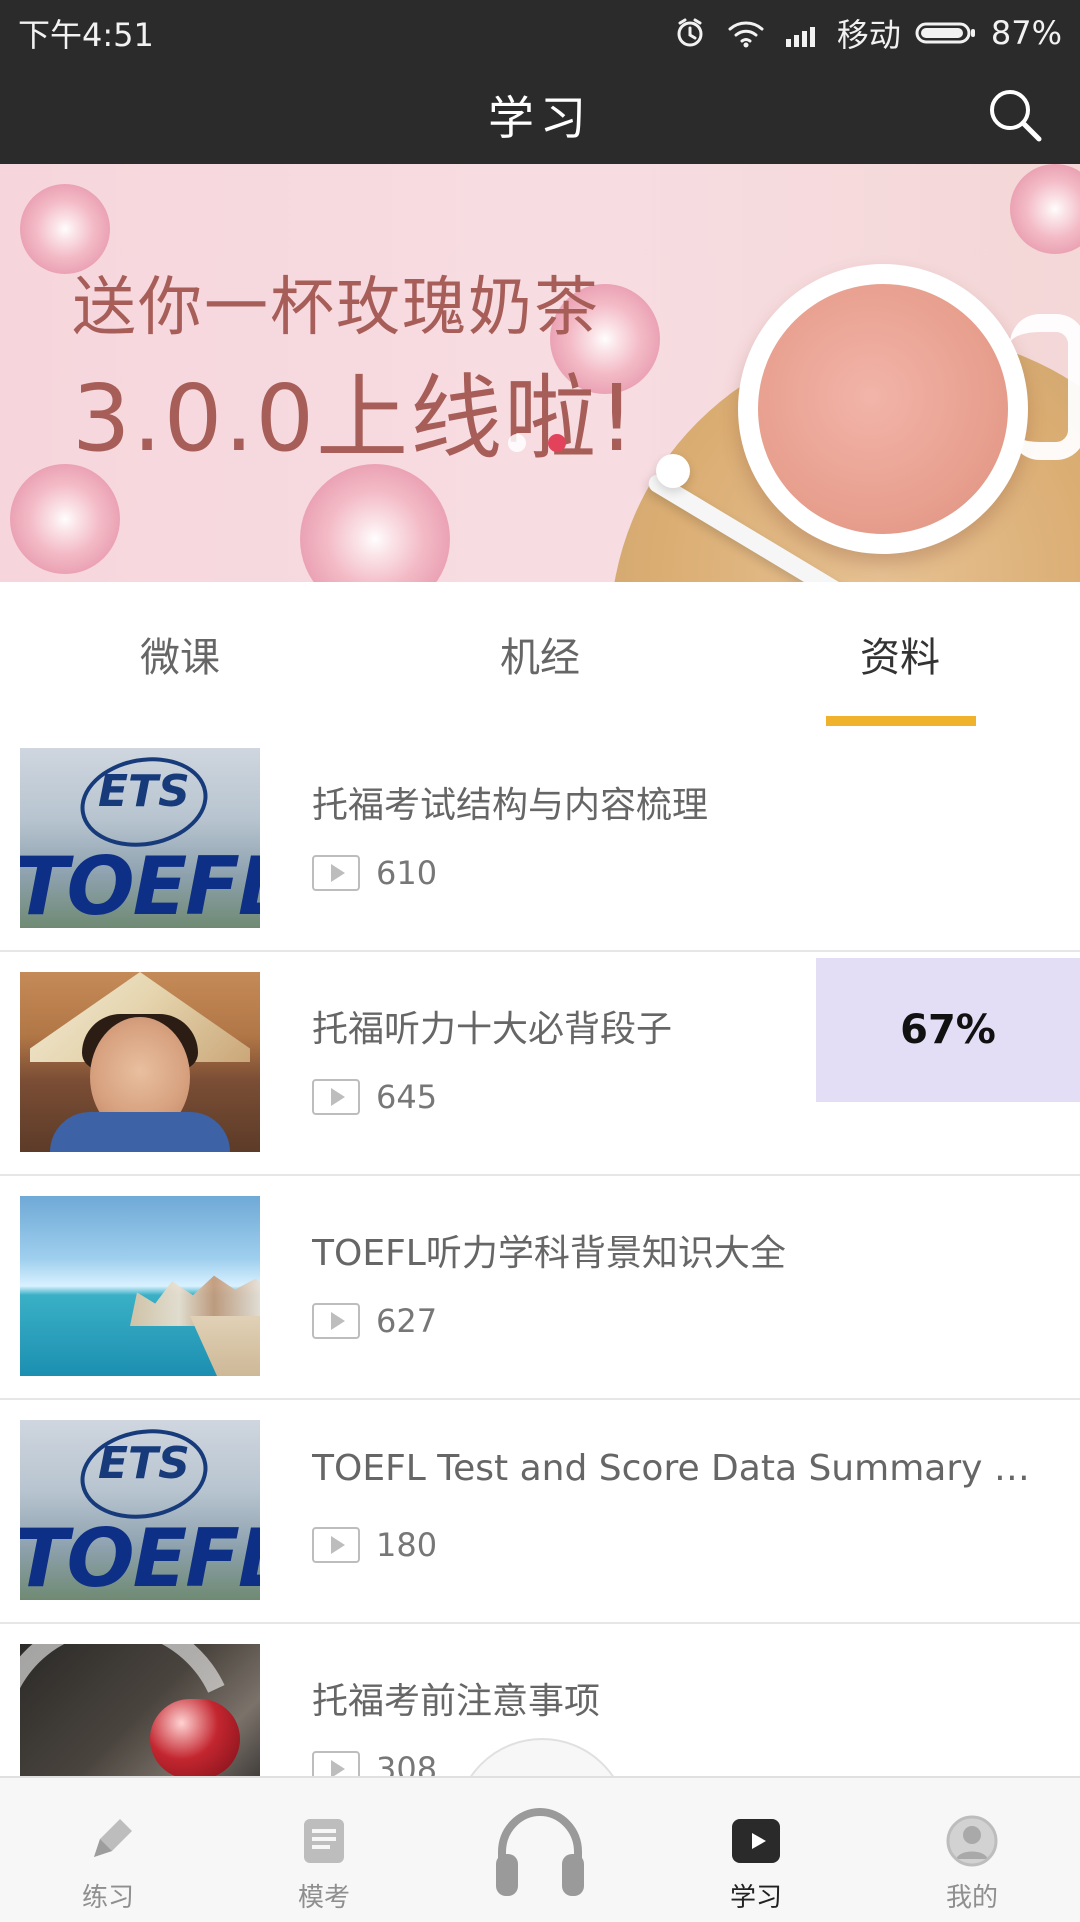 The width and height of the screenshot is (1080, 1922). I want to click on play-count: 645, so click(407, 1097).